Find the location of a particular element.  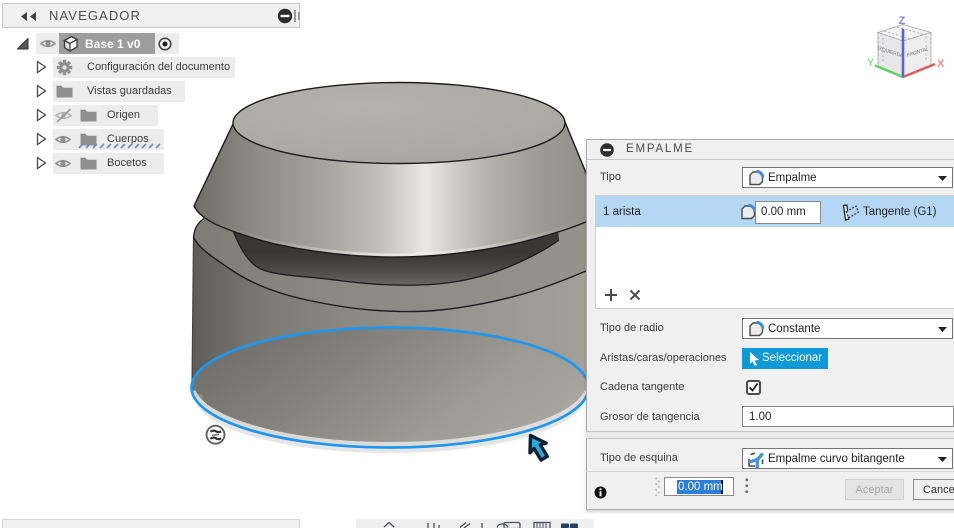

svg-text: Z is located at coordinates (902, 21).